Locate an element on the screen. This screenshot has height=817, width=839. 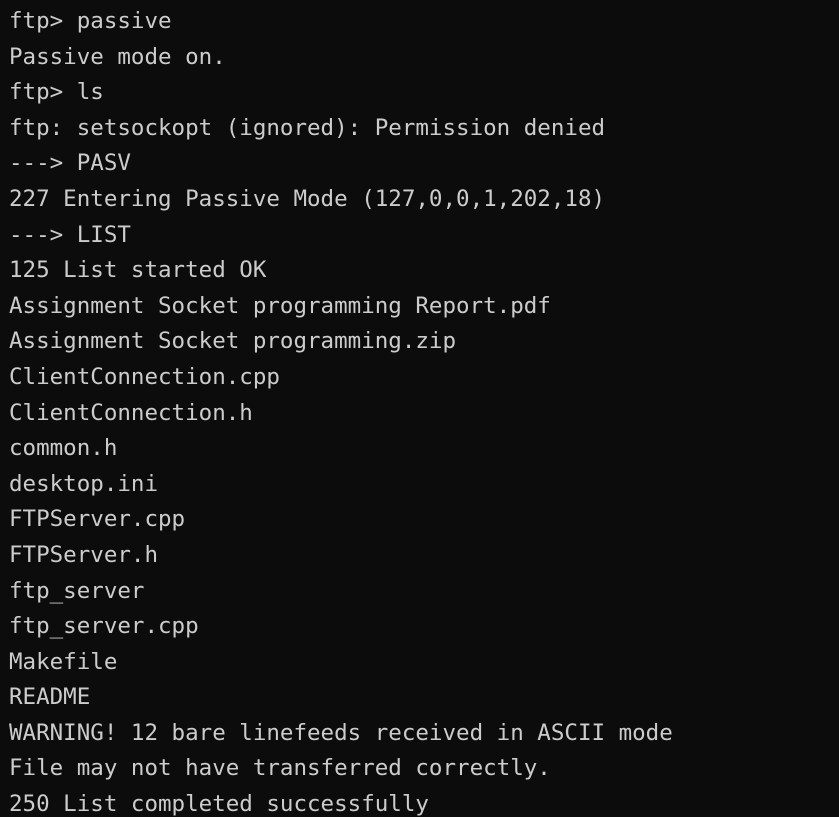
terminal-line: 125 List started OK is located at coordinates (138, 270).